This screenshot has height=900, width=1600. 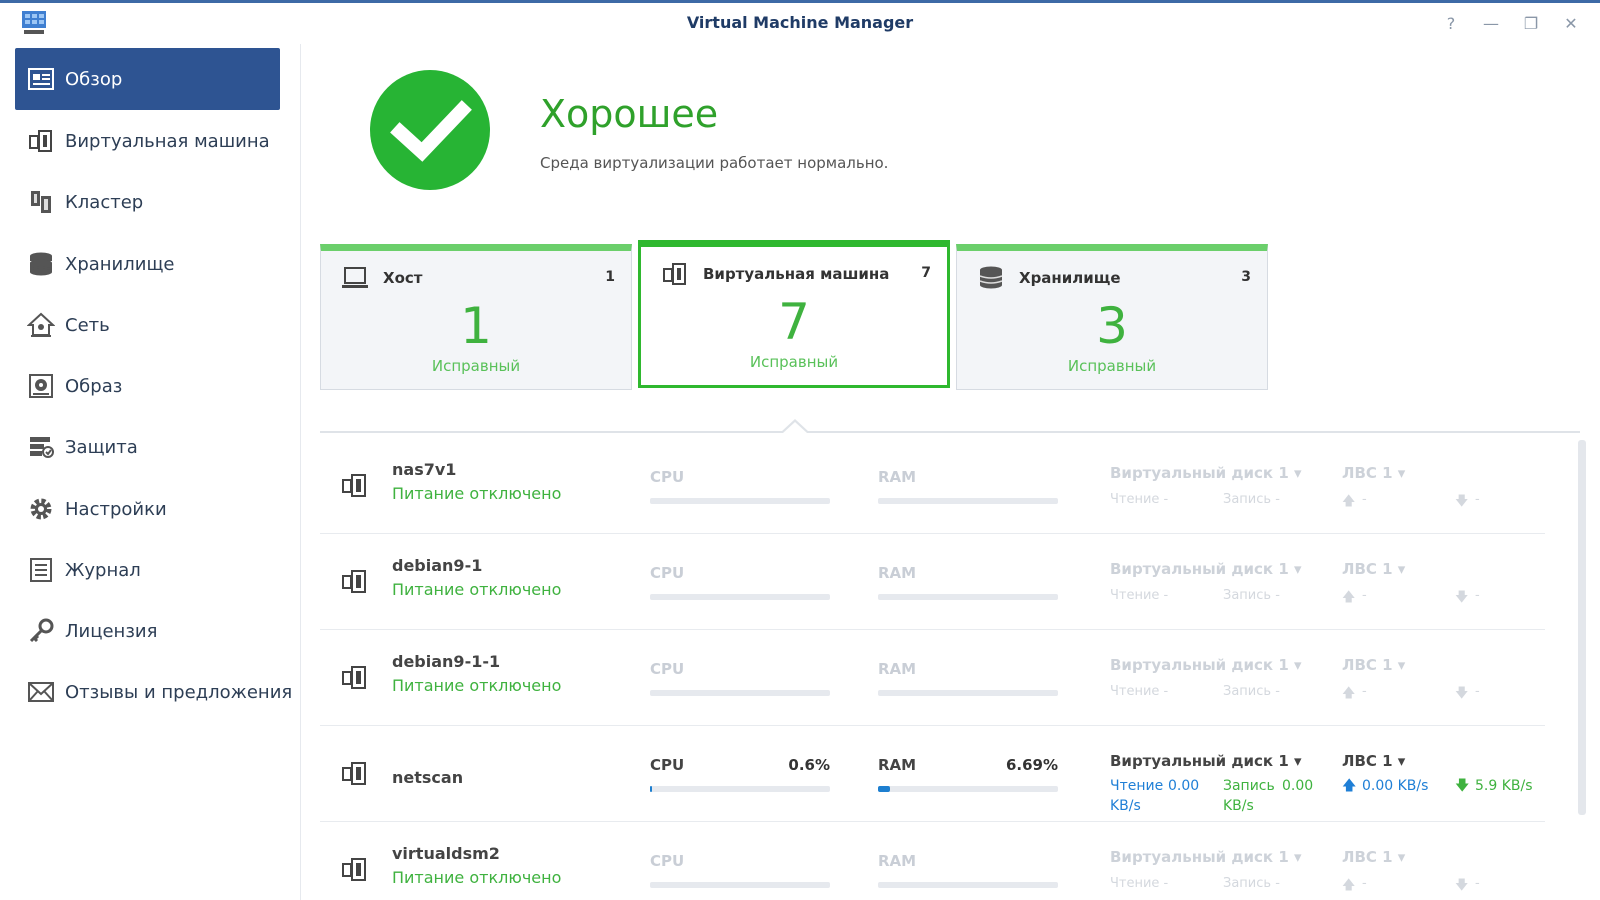 What do you see at coordinates (1139, 595) in the screenshot?
I see `read-text: Чтение -` at bounding box center [1139, 595].